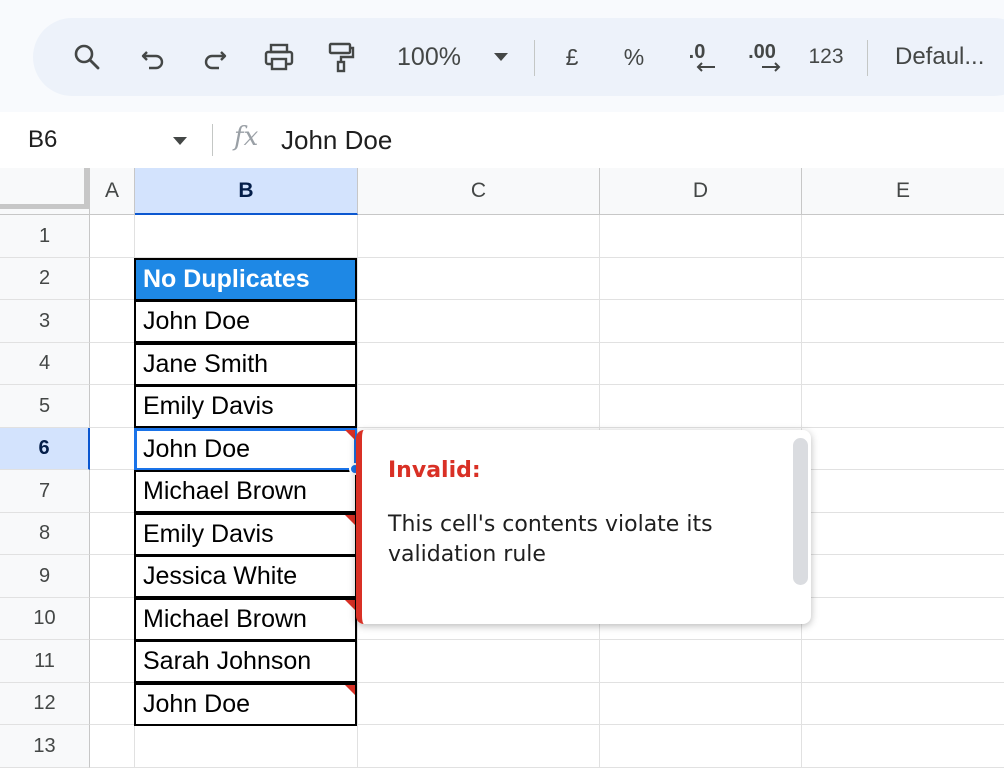 This screenshot has width=1004, height=768. What do you see at coordinates (245, 661) in the screenshot?
I see `cell-b11: Sarah Johnson` at bounding box center [245, 661].